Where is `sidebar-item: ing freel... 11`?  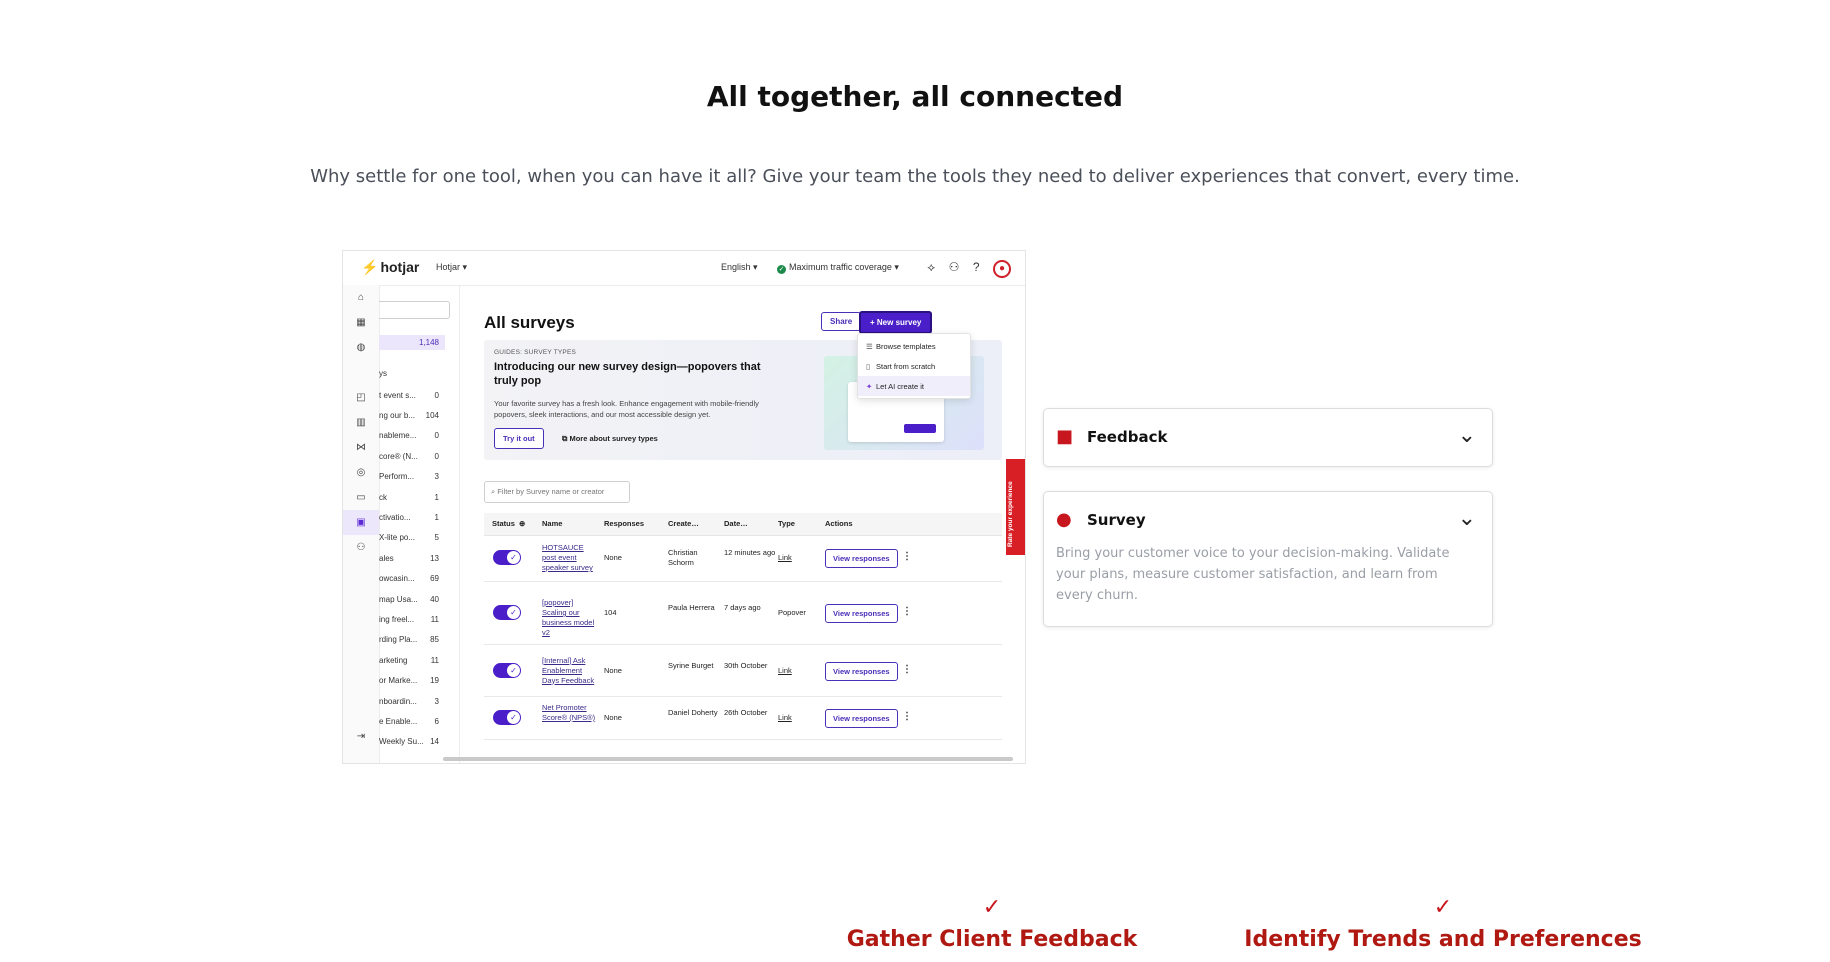
sidebar-item: ing freel... 11 is located at coordinates (409, 619).